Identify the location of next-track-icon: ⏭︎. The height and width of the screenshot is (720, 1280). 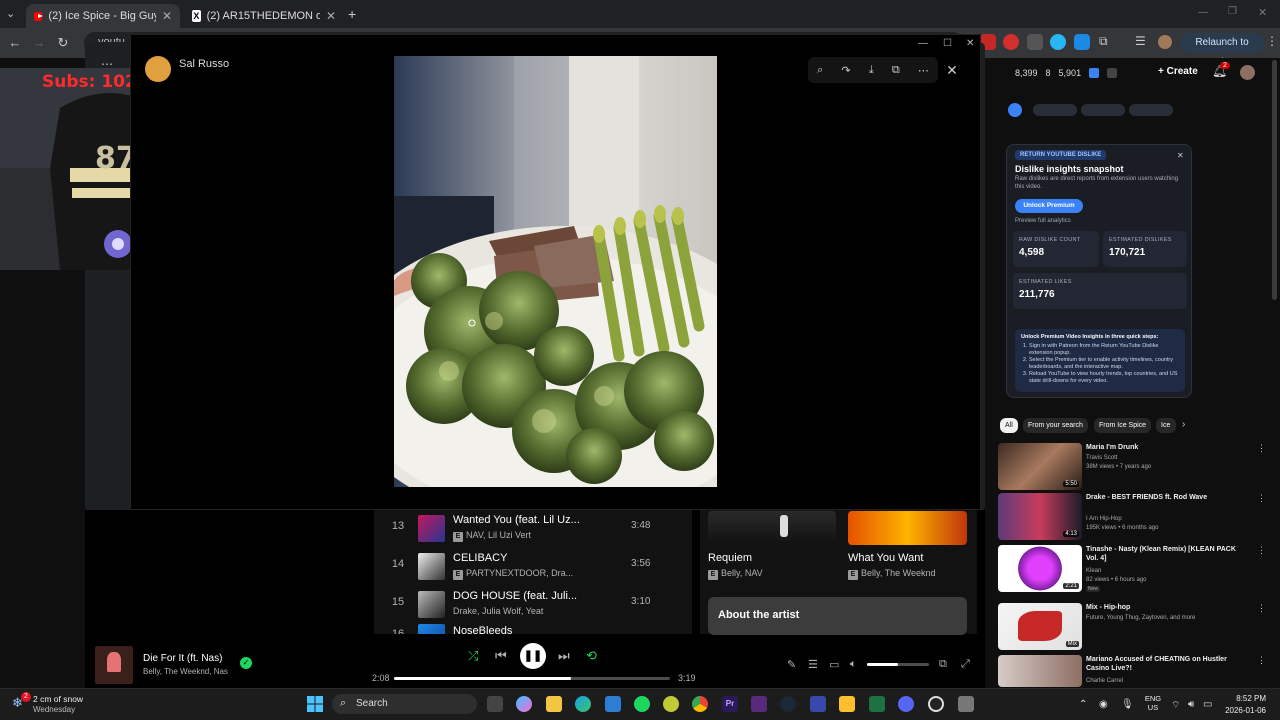
(564, 656).